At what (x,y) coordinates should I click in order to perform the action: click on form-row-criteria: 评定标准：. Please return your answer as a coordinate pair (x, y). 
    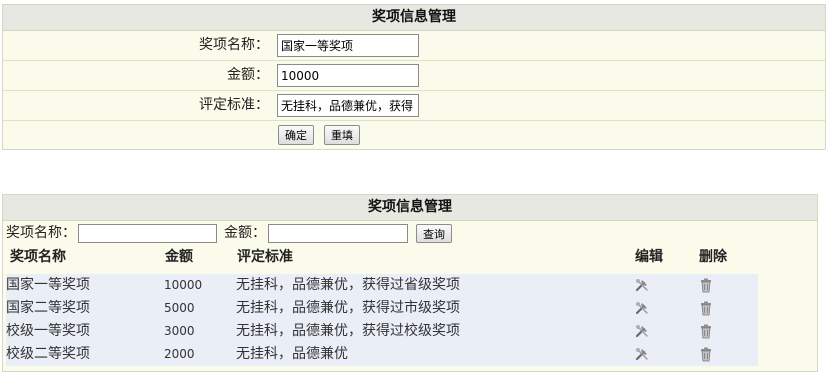
    Looking at the image, I should click on (414, 106).